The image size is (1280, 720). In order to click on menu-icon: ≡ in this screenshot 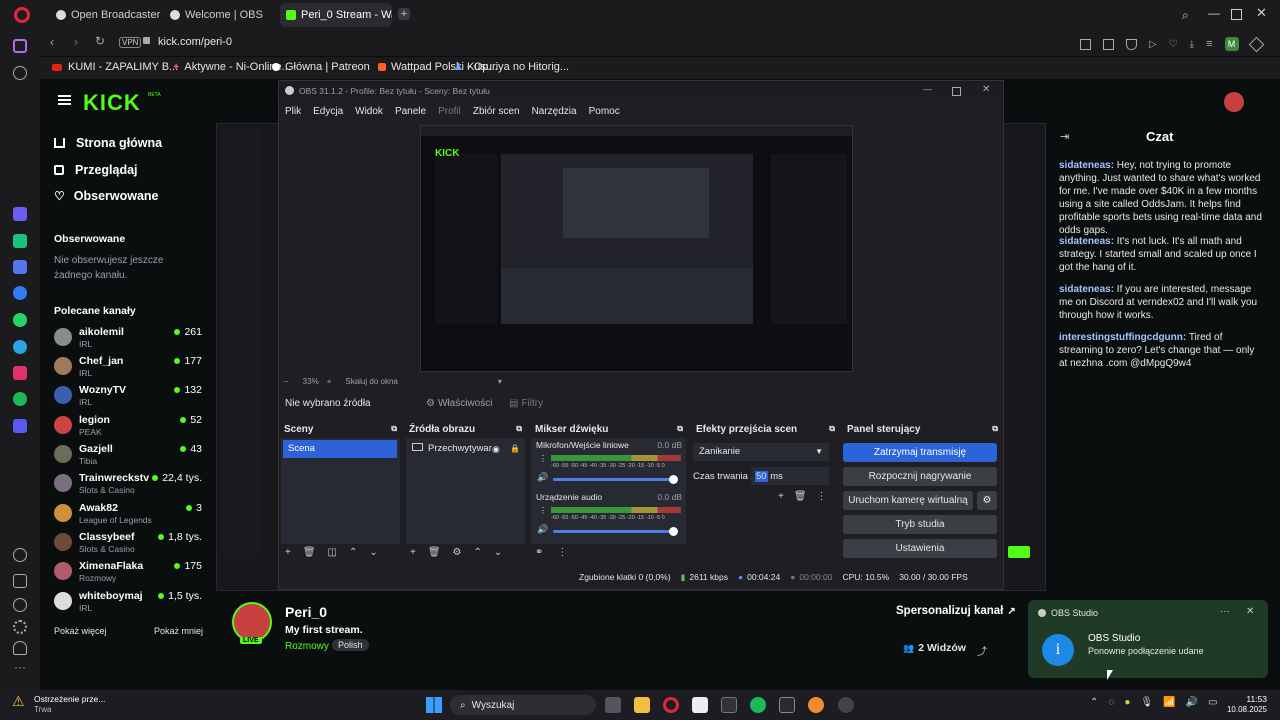, I will do `click(1209, 44)`.